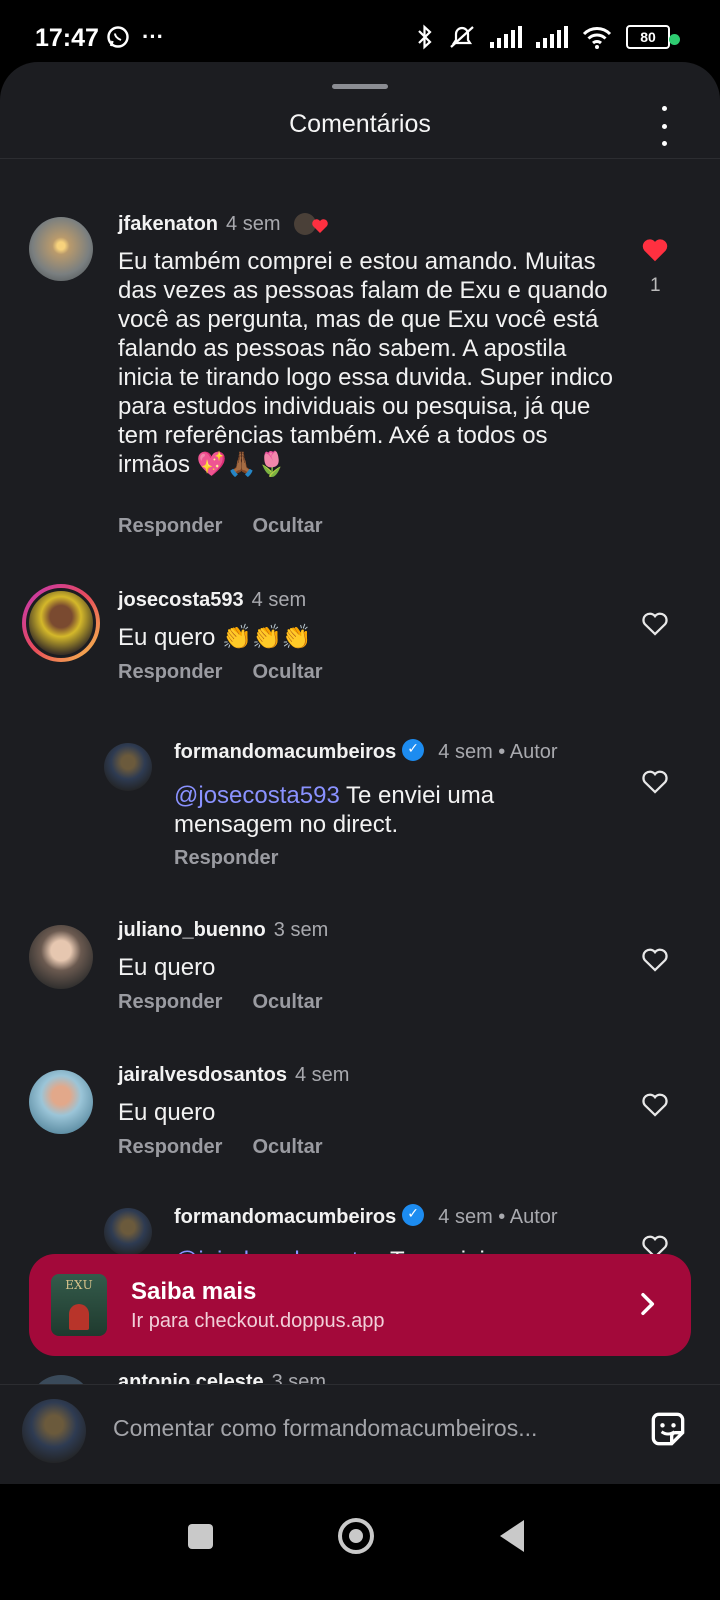 This screenshot has height=1600, width=720. I want to click on avatar-story-ring, so click(61, 623).